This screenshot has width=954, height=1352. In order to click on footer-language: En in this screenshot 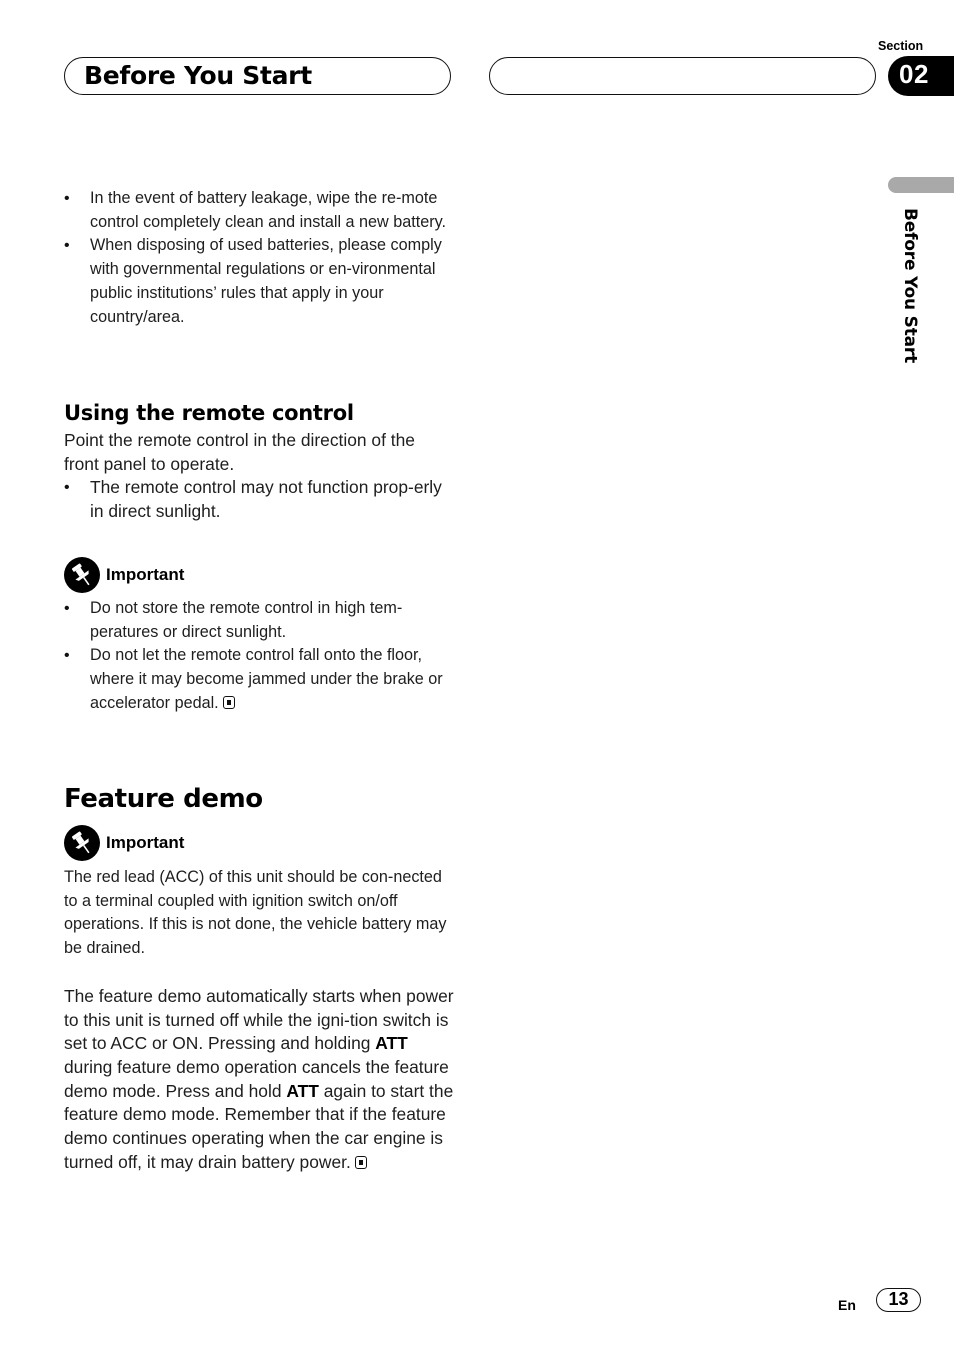, I will do `click(847, 1305)`.